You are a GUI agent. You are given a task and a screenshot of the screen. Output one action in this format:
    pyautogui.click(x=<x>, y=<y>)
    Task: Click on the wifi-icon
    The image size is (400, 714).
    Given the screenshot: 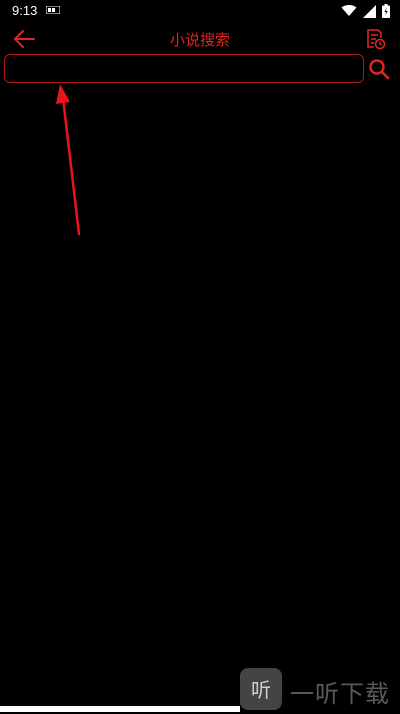 What is the action you would take?
    pyautogui.click(x=349, y=11)
    